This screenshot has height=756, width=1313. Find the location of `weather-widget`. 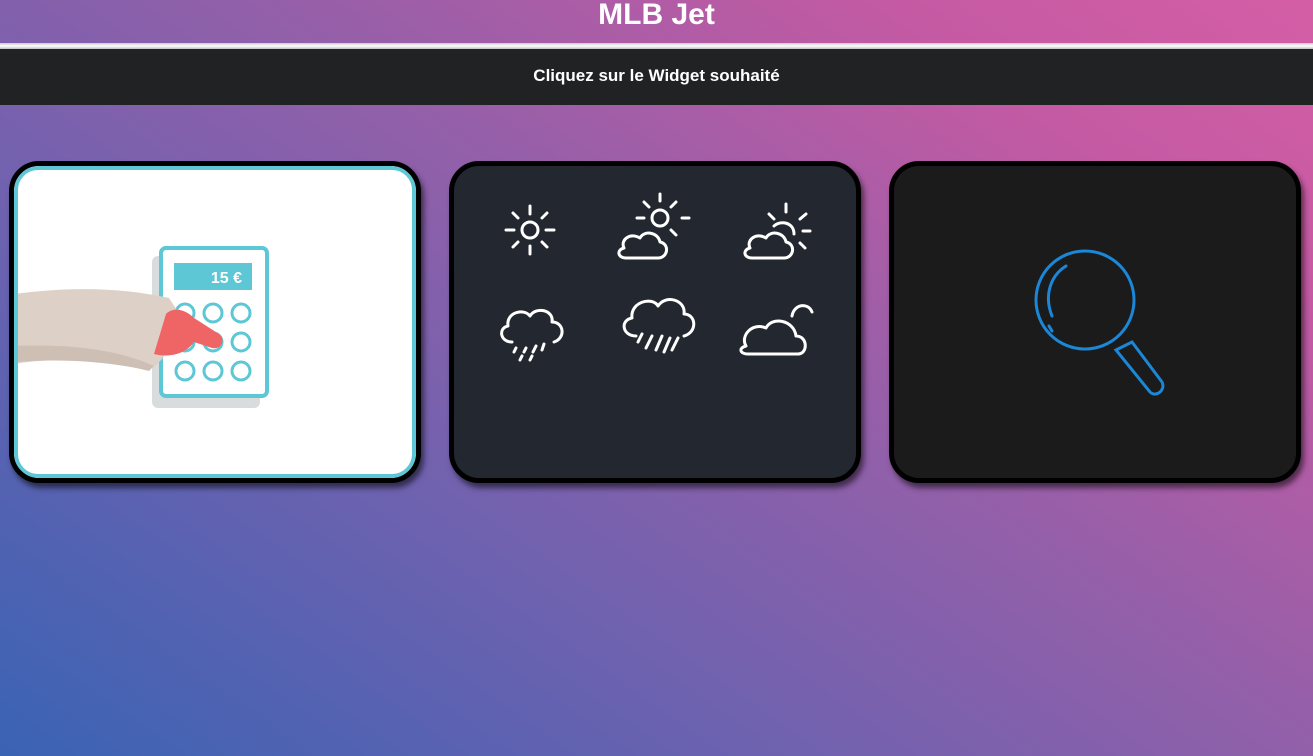

weather-widget is located at coordinates (655, 322).